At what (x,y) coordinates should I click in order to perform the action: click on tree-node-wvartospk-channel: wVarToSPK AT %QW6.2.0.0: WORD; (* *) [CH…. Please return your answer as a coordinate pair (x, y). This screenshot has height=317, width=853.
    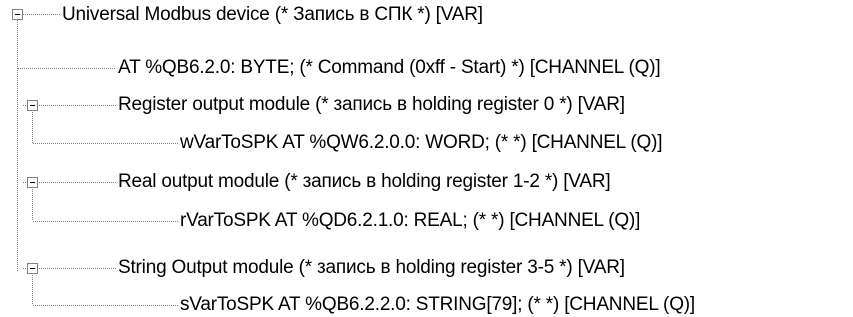
    Looking at the image, I should click on (421, 143).